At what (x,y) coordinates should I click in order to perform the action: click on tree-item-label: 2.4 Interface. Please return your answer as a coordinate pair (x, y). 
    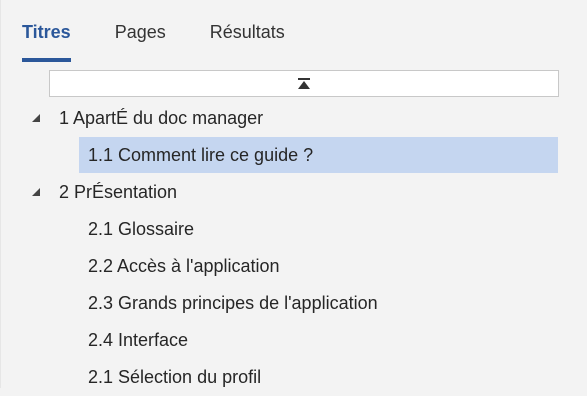
    Looking at the image, I should click on (138, 340).